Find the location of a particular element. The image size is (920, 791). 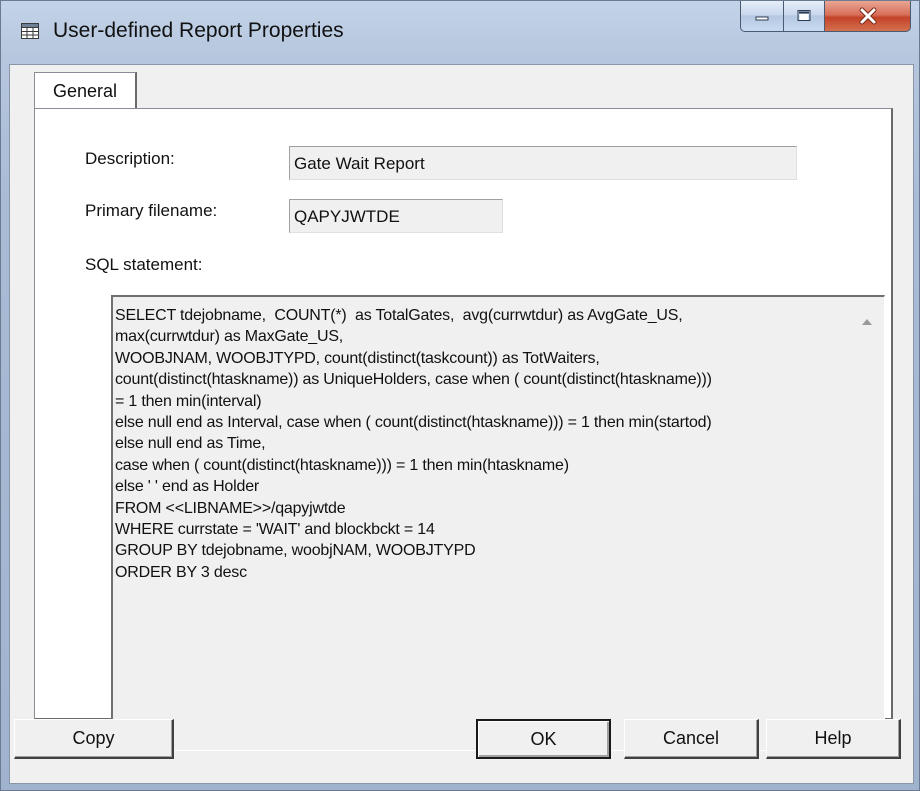

window-title: User-defined Report Properties is located at coordinates (198, 30).